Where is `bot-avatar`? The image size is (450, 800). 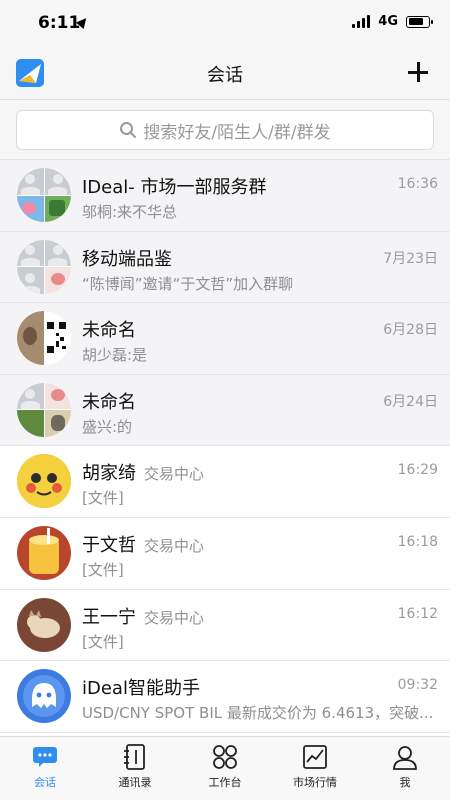
bot-avatar is located at coordinates (44, 696).